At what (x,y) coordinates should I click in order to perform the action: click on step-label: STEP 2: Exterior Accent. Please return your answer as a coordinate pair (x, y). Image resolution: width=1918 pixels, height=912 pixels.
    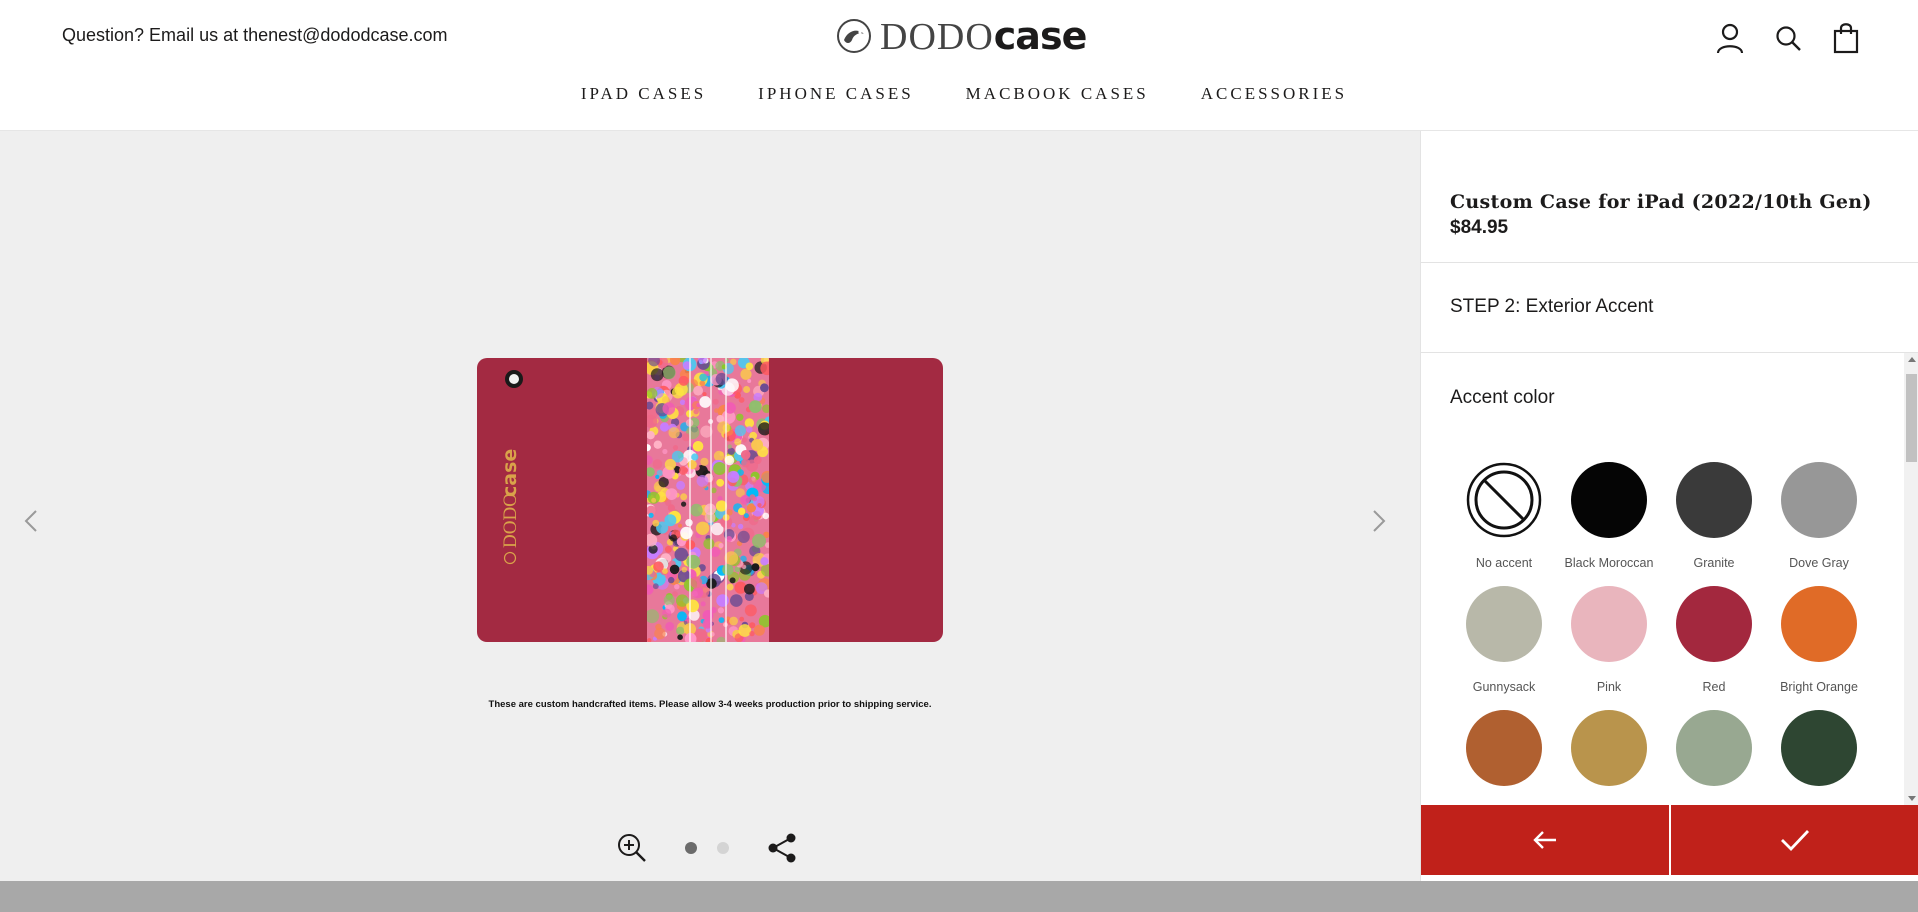
    Looking at the image, I should click on (1552, 306).